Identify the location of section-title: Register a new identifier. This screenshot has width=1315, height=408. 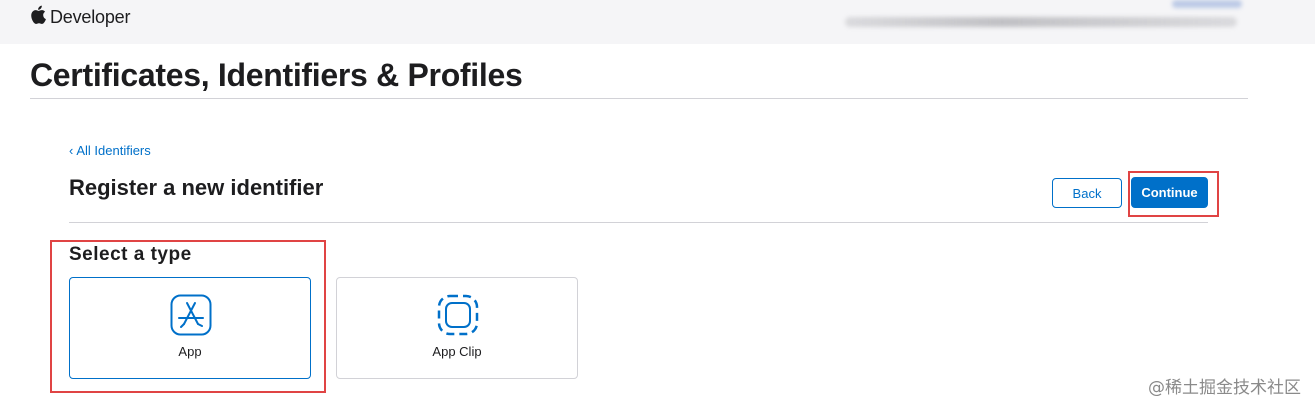
(196, 187).